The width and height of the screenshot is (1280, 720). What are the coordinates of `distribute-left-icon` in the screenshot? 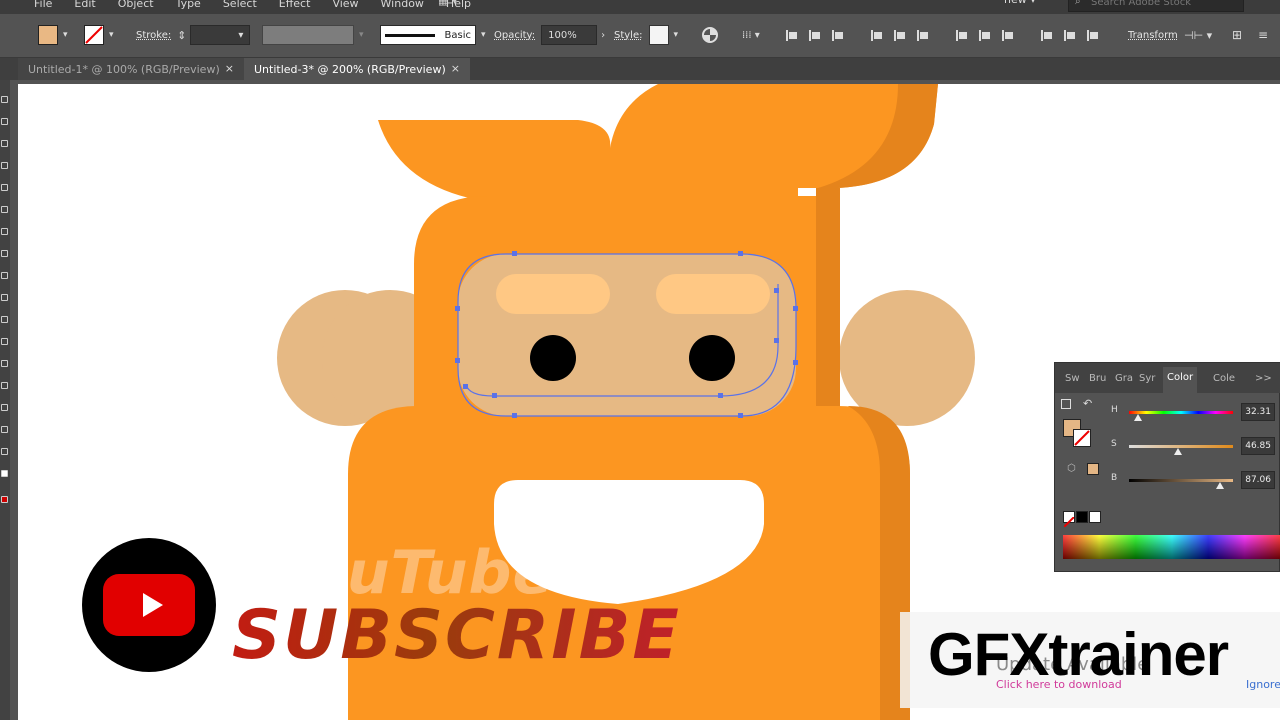 It's located at (1046, 35).